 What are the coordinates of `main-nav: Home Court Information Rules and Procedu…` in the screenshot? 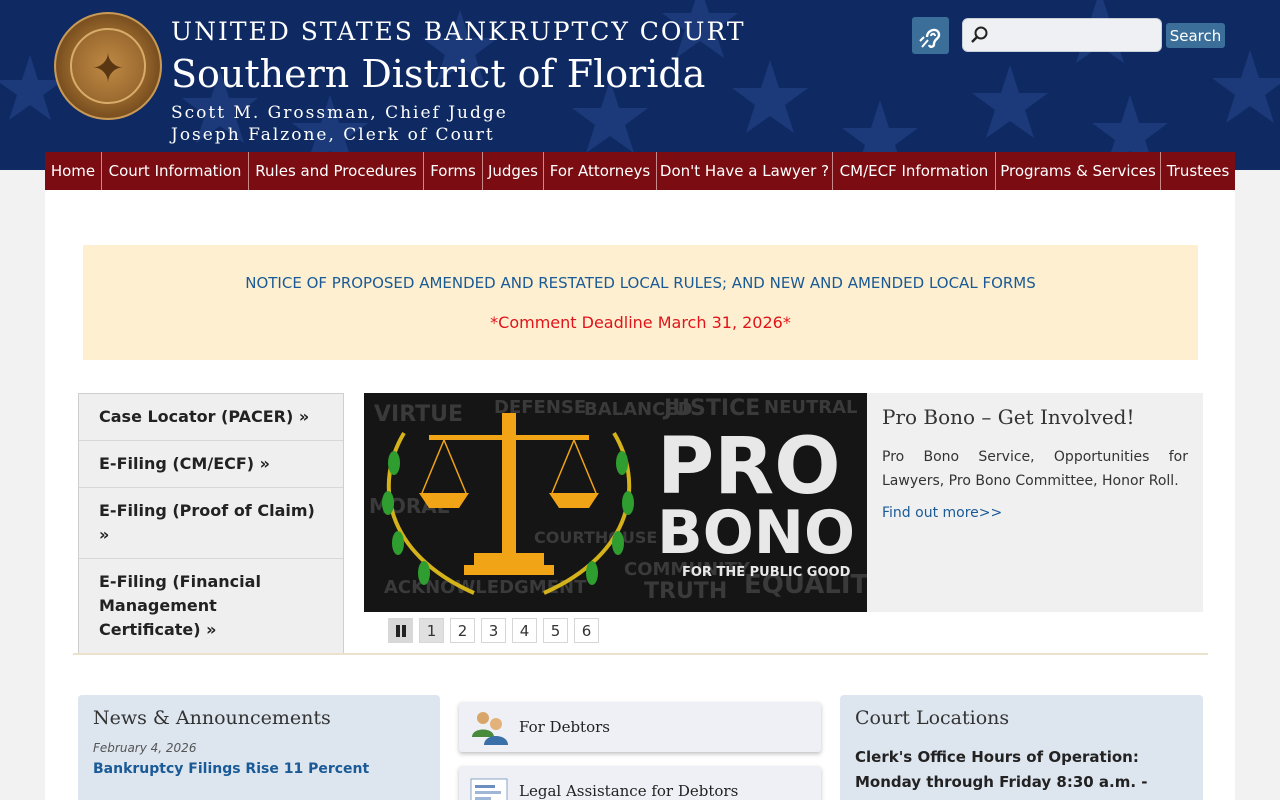 It's located at (640, 171).